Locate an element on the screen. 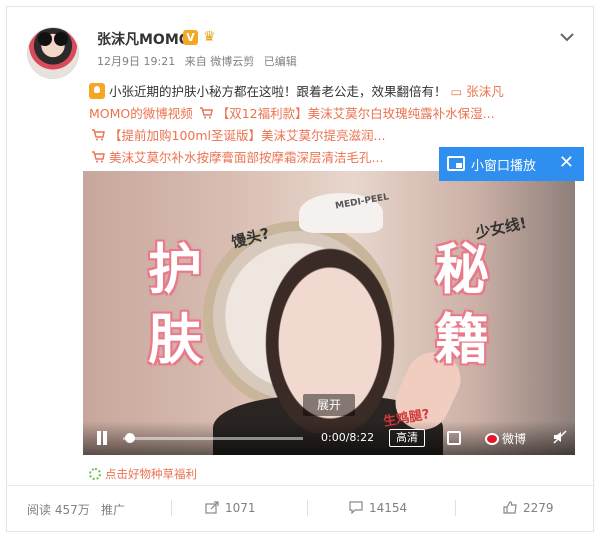 The width and height of the screenshot is (600, 538). video-link-part1: 张沫凡 is located at coordinates (485, 91).